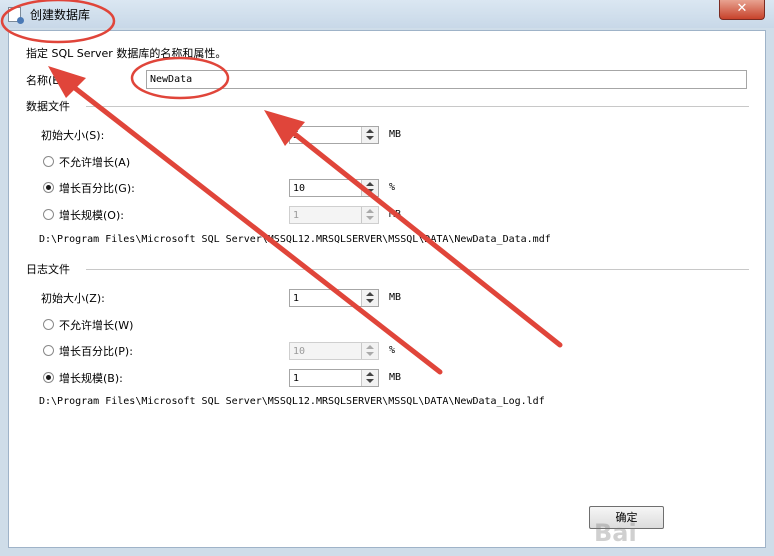 The image size is (774, 556). Describe the element at coordinates (334, 298) in the screenshot. I see `log-initial-size-spinner: 1` at that location.